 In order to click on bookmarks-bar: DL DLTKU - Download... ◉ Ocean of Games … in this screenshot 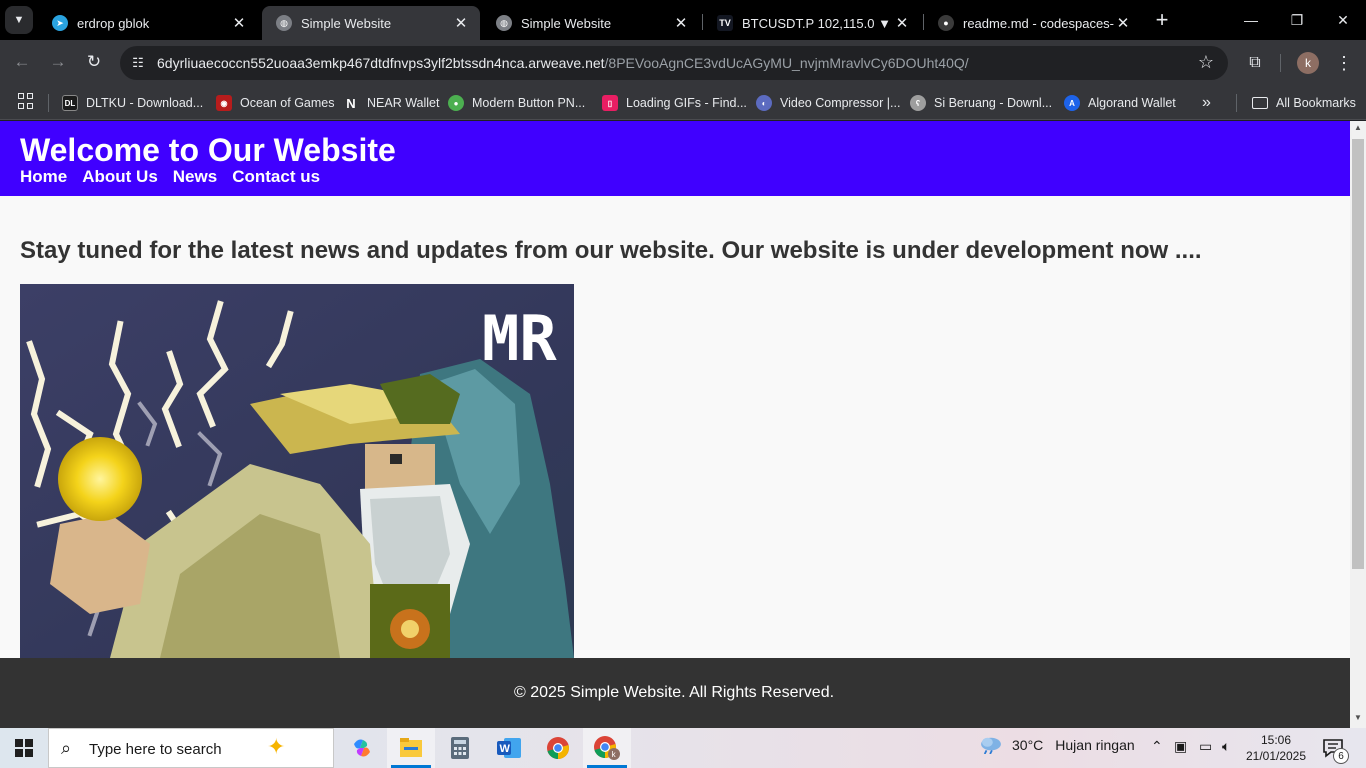, I will do `click(683, 103)`.